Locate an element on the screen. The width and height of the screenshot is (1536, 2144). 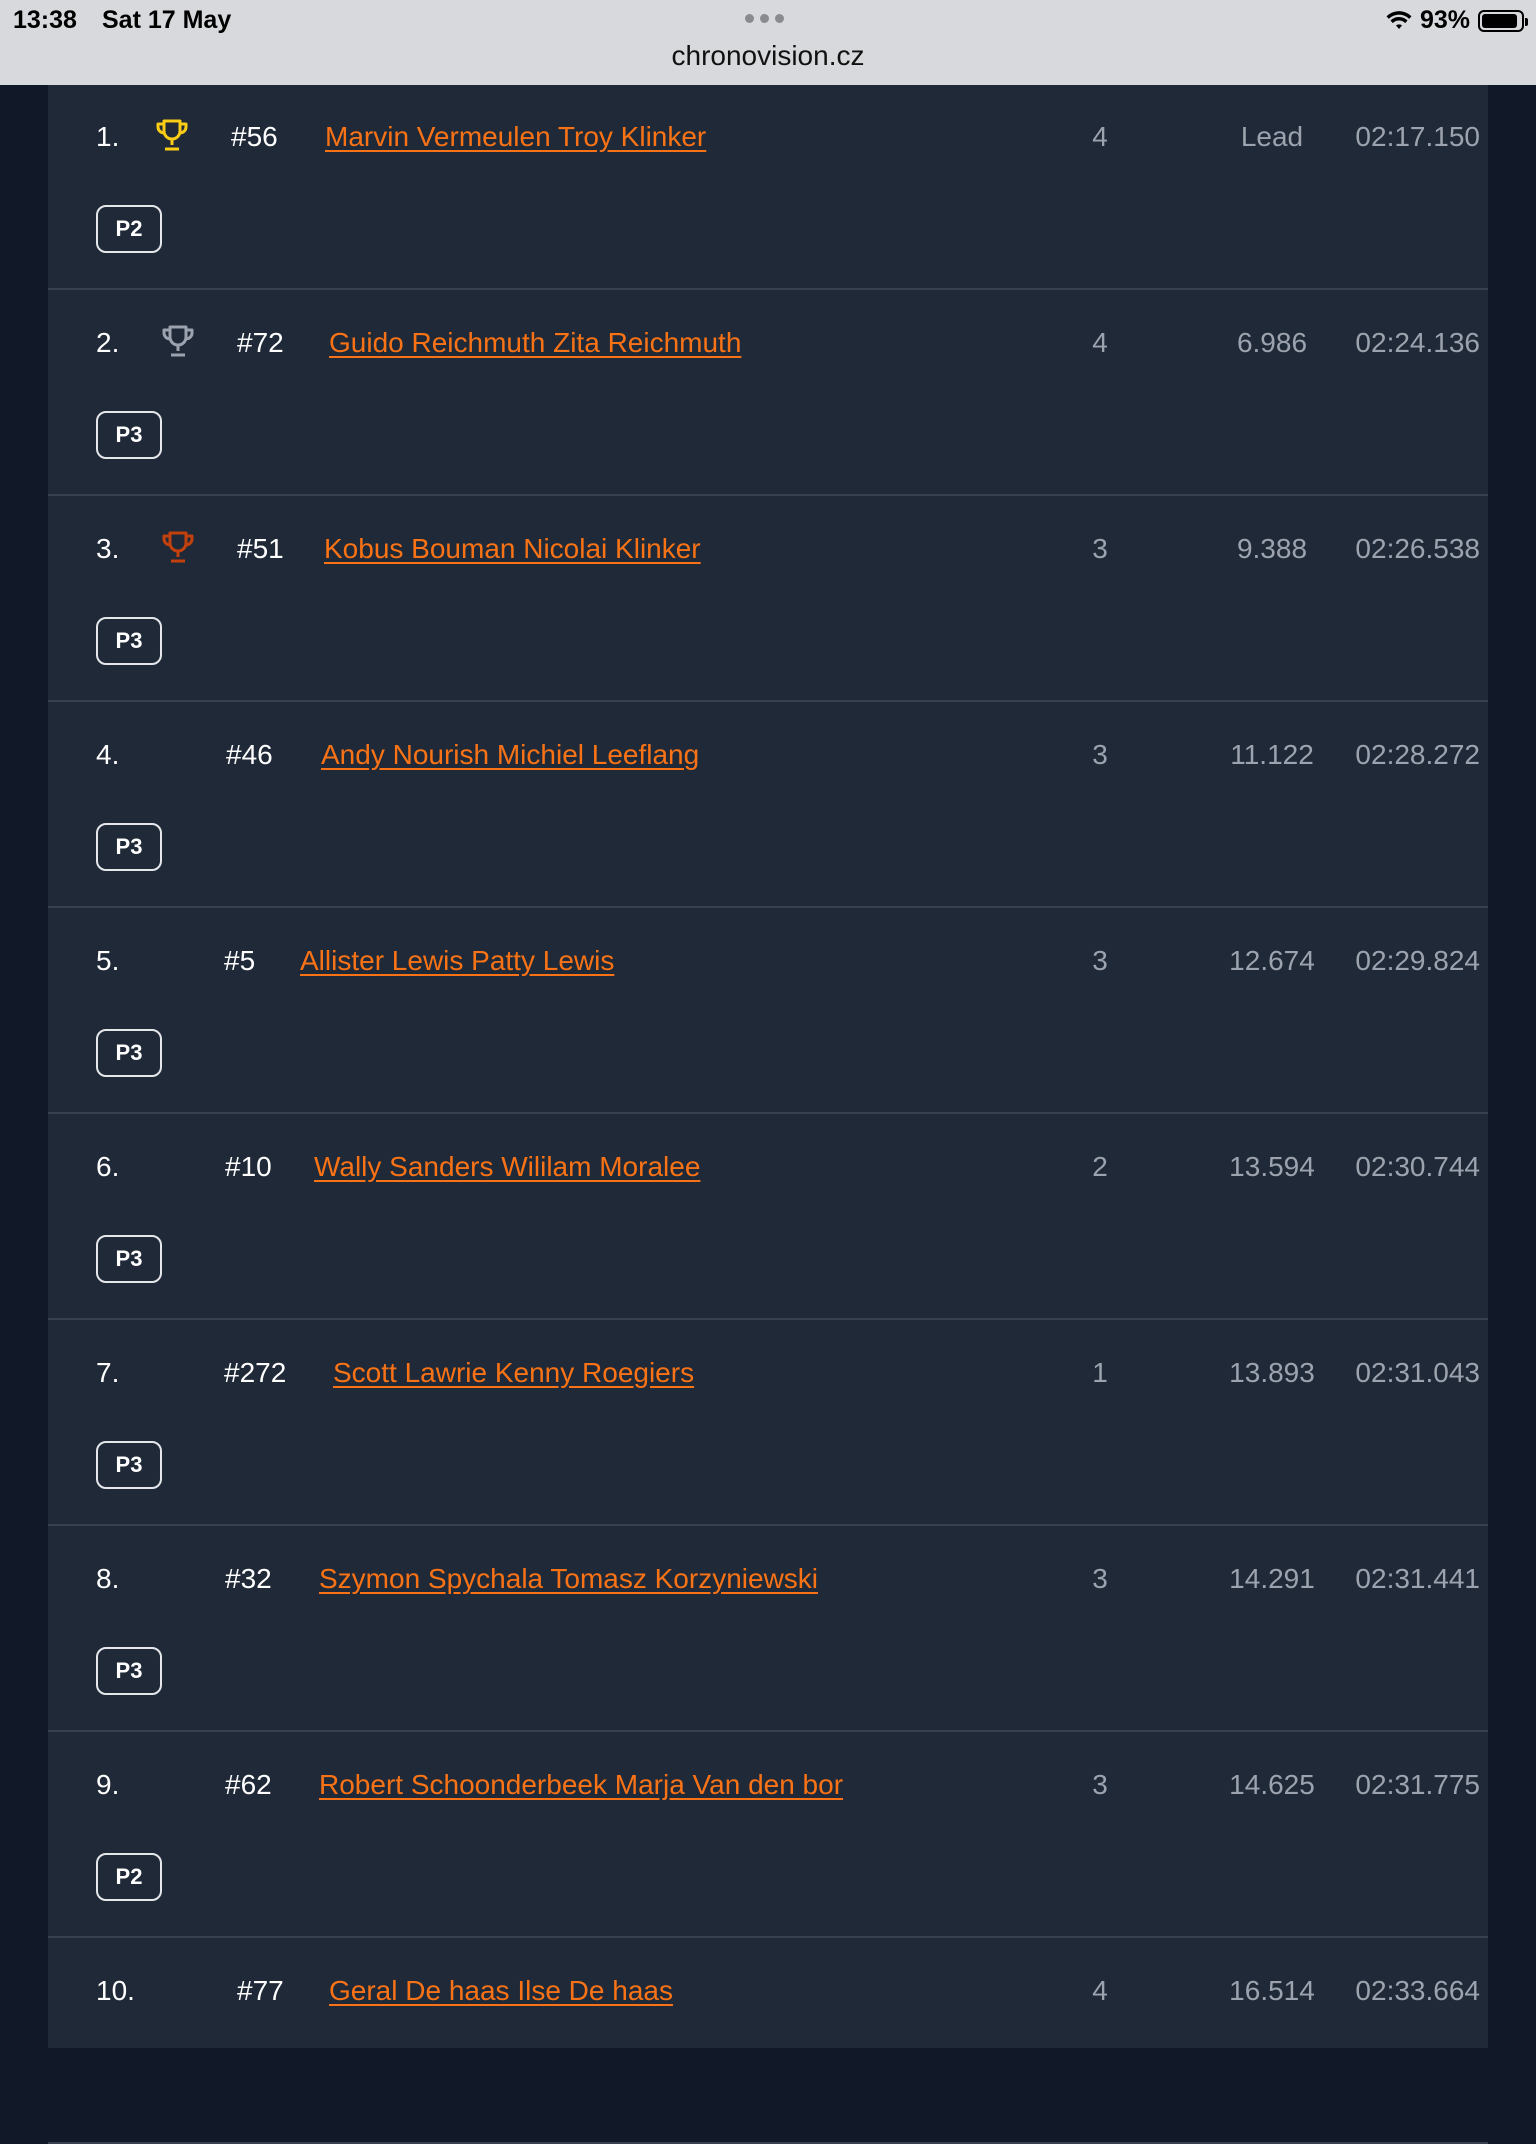
driver-names-link: Guido Reichmuth Zita Reichmuth is located at coordinates (535, 343).